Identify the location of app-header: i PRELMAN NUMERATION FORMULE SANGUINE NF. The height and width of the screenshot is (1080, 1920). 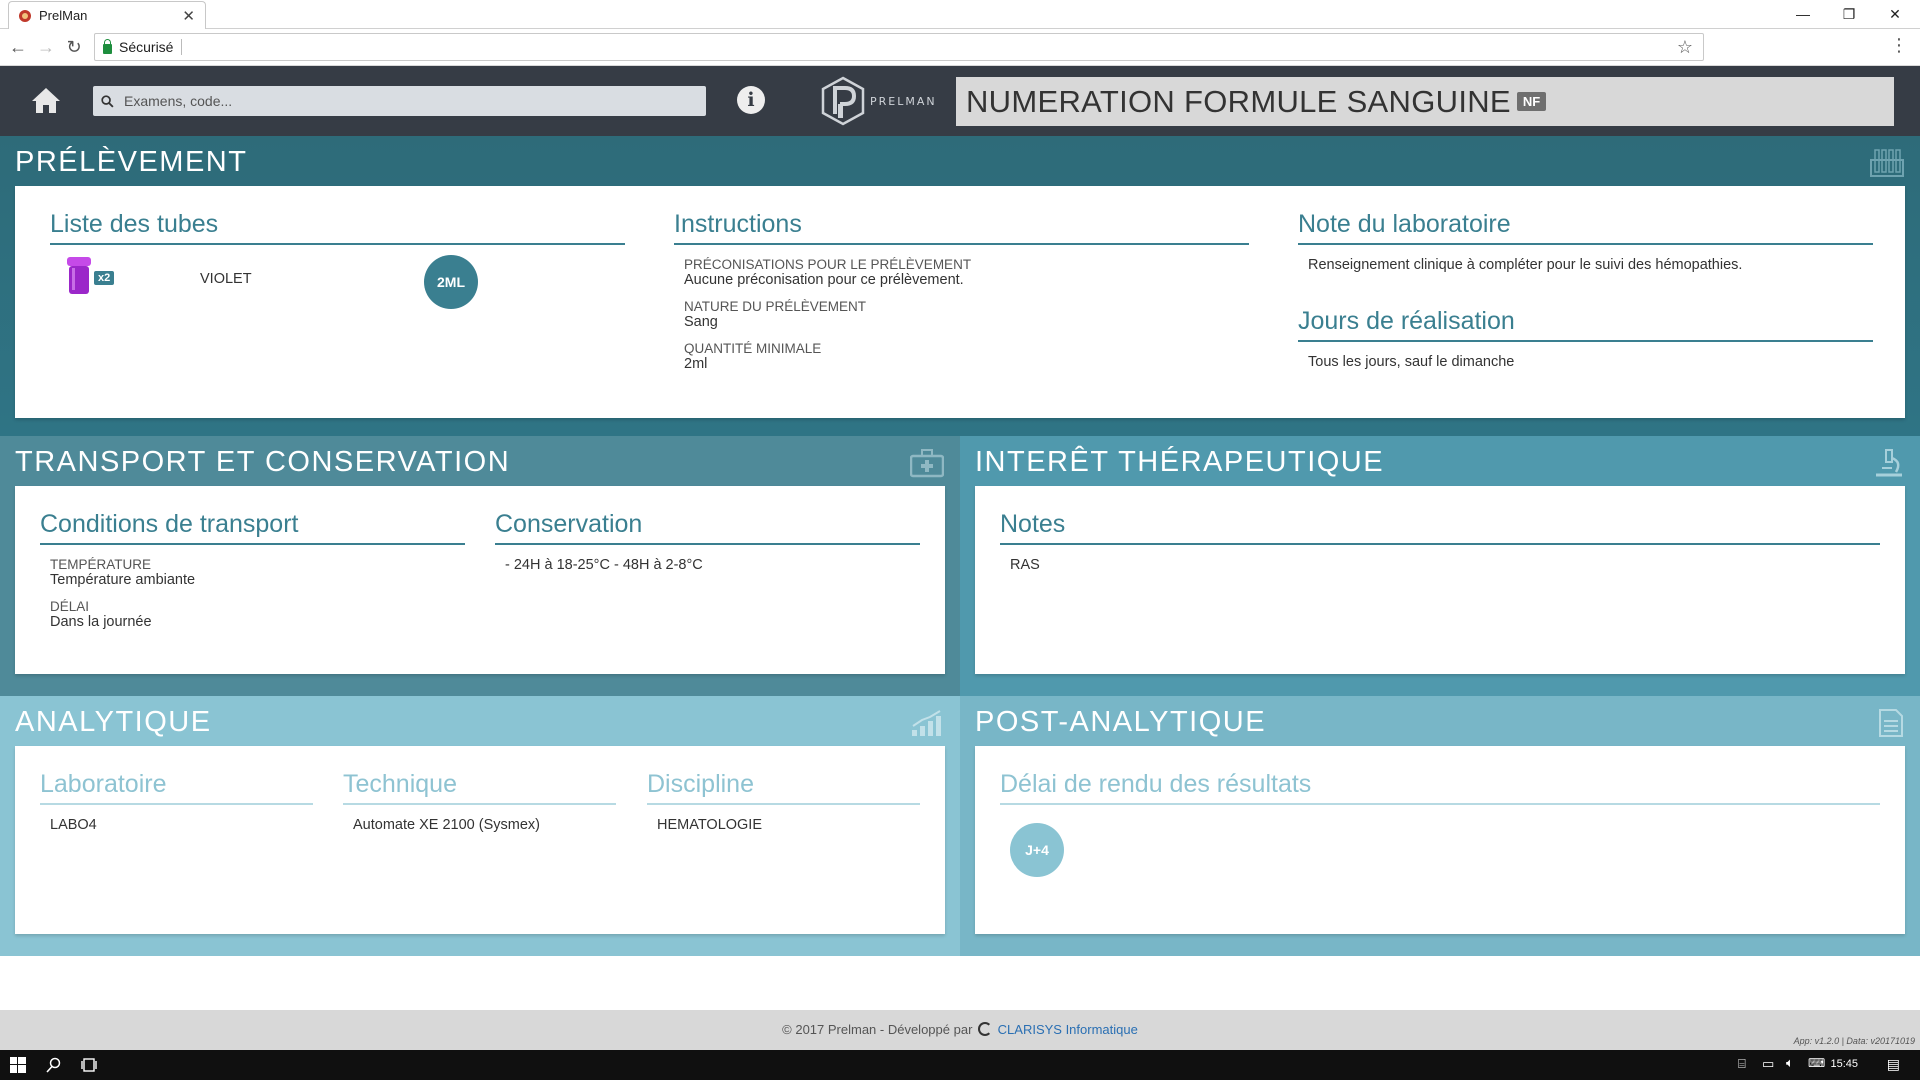
(960, 101).